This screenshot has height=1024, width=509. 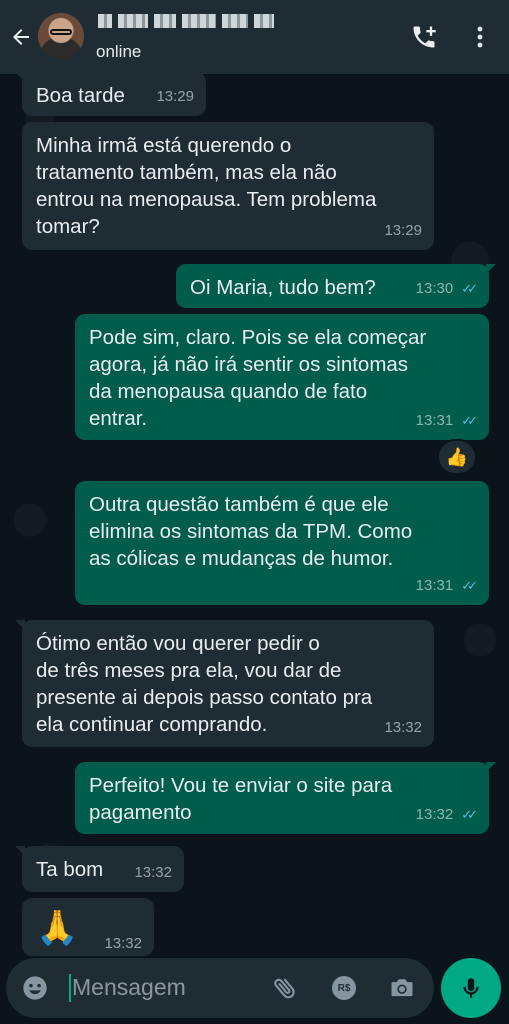 I want to click on message-incoming: Ta bom 13:32, so click(x=99, y=869).